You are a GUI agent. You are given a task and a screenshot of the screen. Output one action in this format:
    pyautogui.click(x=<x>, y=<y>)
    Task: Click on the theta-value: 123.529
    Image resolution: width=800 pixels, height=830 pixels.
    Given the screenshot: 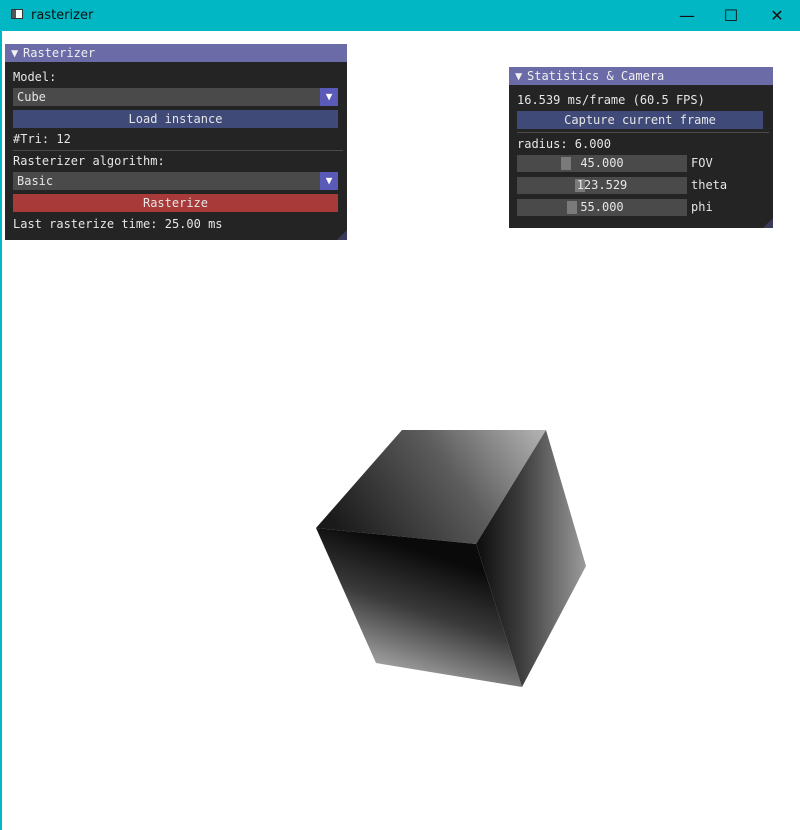 What is the action you would take?
    pyautogui.click(x=602, y=185)
    